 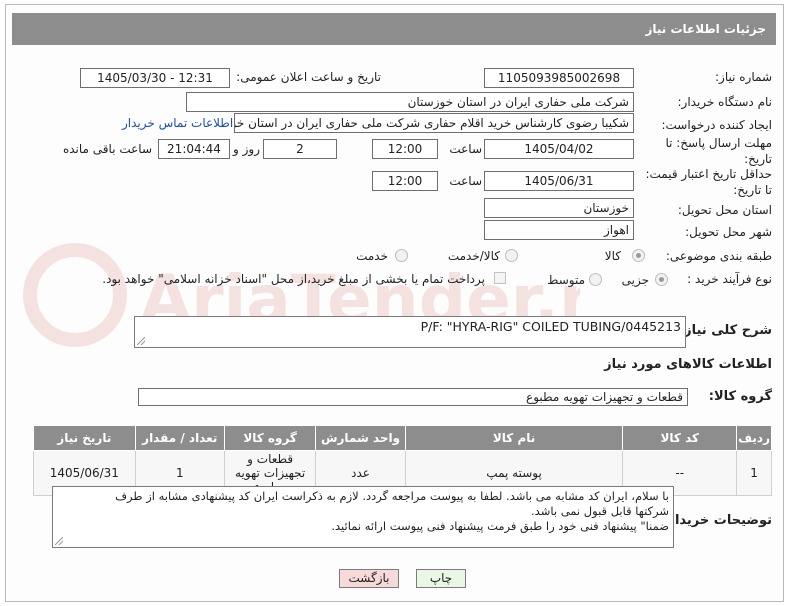 I want to click on price-validity-label: حداقل تاریخ اعتبار قیمت: تا تاریخ:, so click(x=708, y=182).